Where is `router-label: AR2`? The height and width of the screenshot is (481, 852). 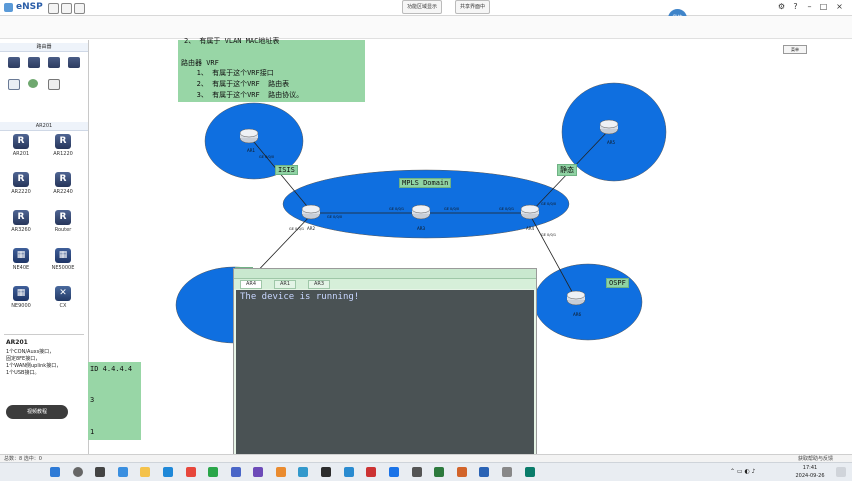
router-label: AR2 is located at coordinates (311, 228).